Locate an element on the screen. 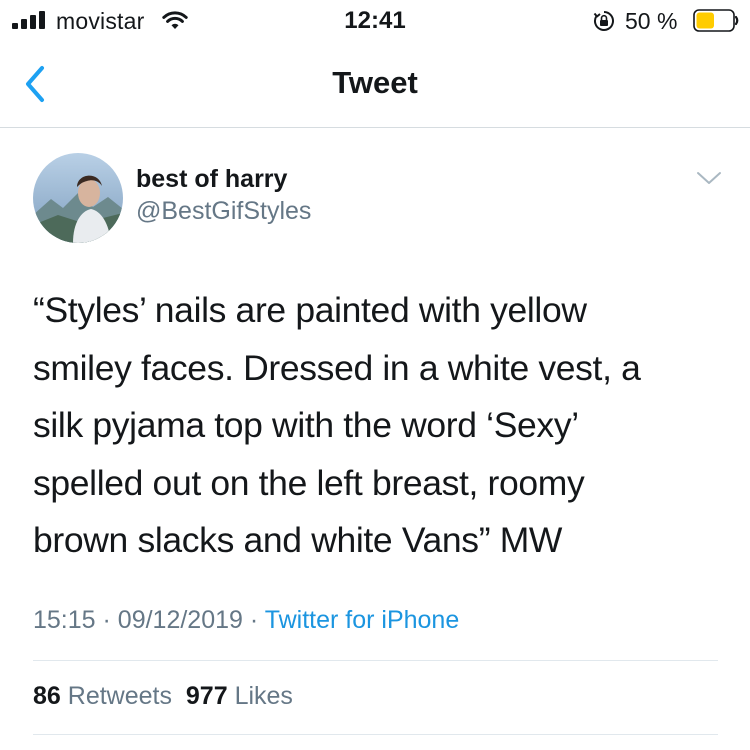 Image resolution: width=750 pixels, height=750 pixels. battery-percent: 50 % is located at coordinates (651, 21).